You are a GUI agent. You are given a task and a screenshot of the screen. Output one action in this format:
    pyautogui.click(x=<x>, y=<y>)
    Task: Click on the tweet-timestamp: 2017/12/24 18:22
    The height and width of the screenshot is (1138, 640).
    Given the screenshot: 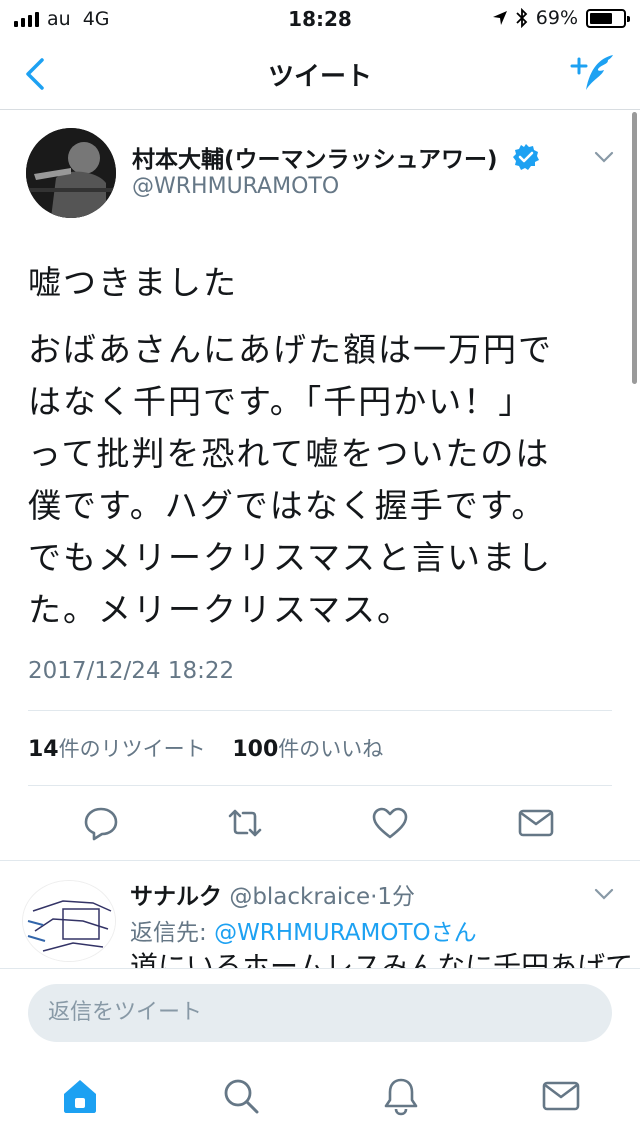 What is the action you would take?
    pyautogui.click(x=131, y=671)
    